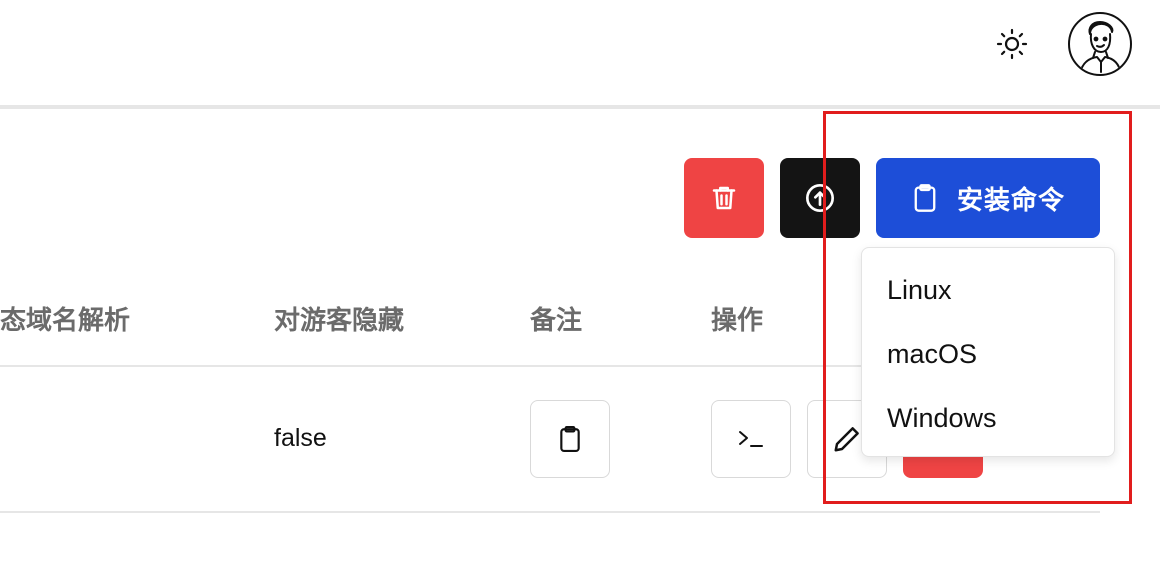  I want to click on column-header-dns: 态域名解析, so click(65, 320).